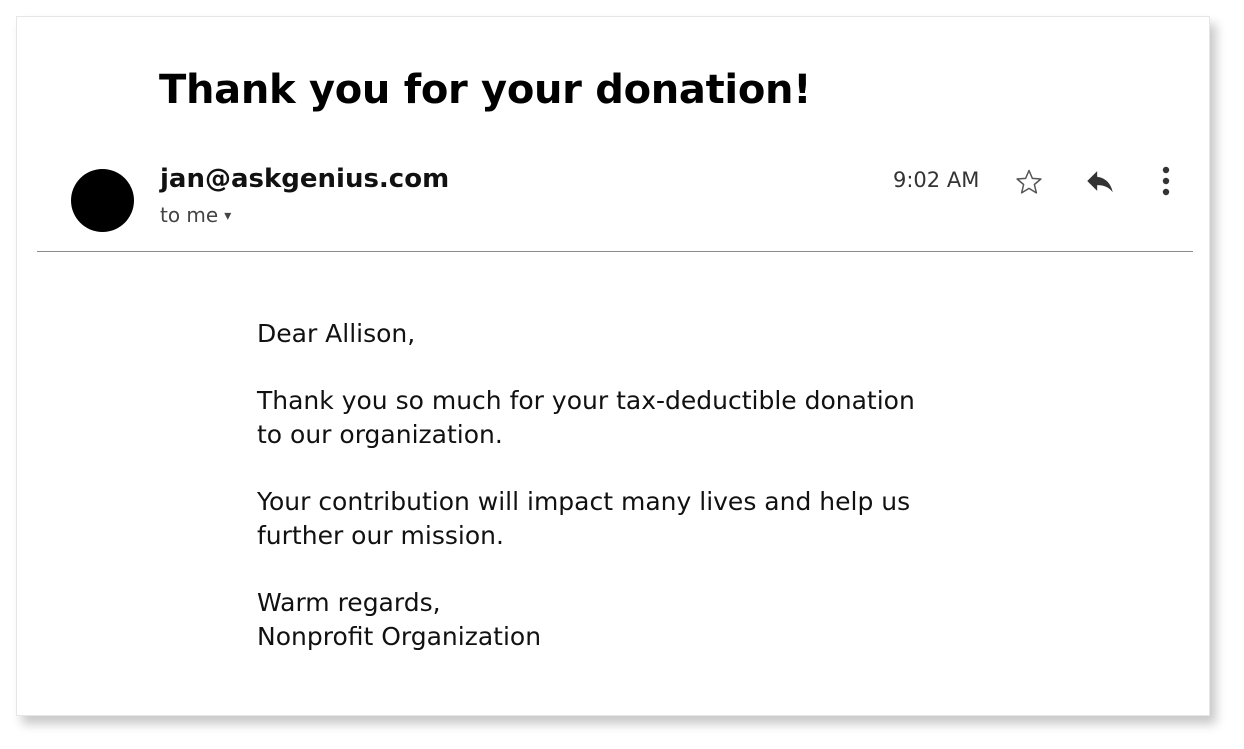 This screenshot has height=749, width=1244. Describe the element at coordinates (349, 602) in the screenshot. I see `body-closing: Warm regards,` at that location.